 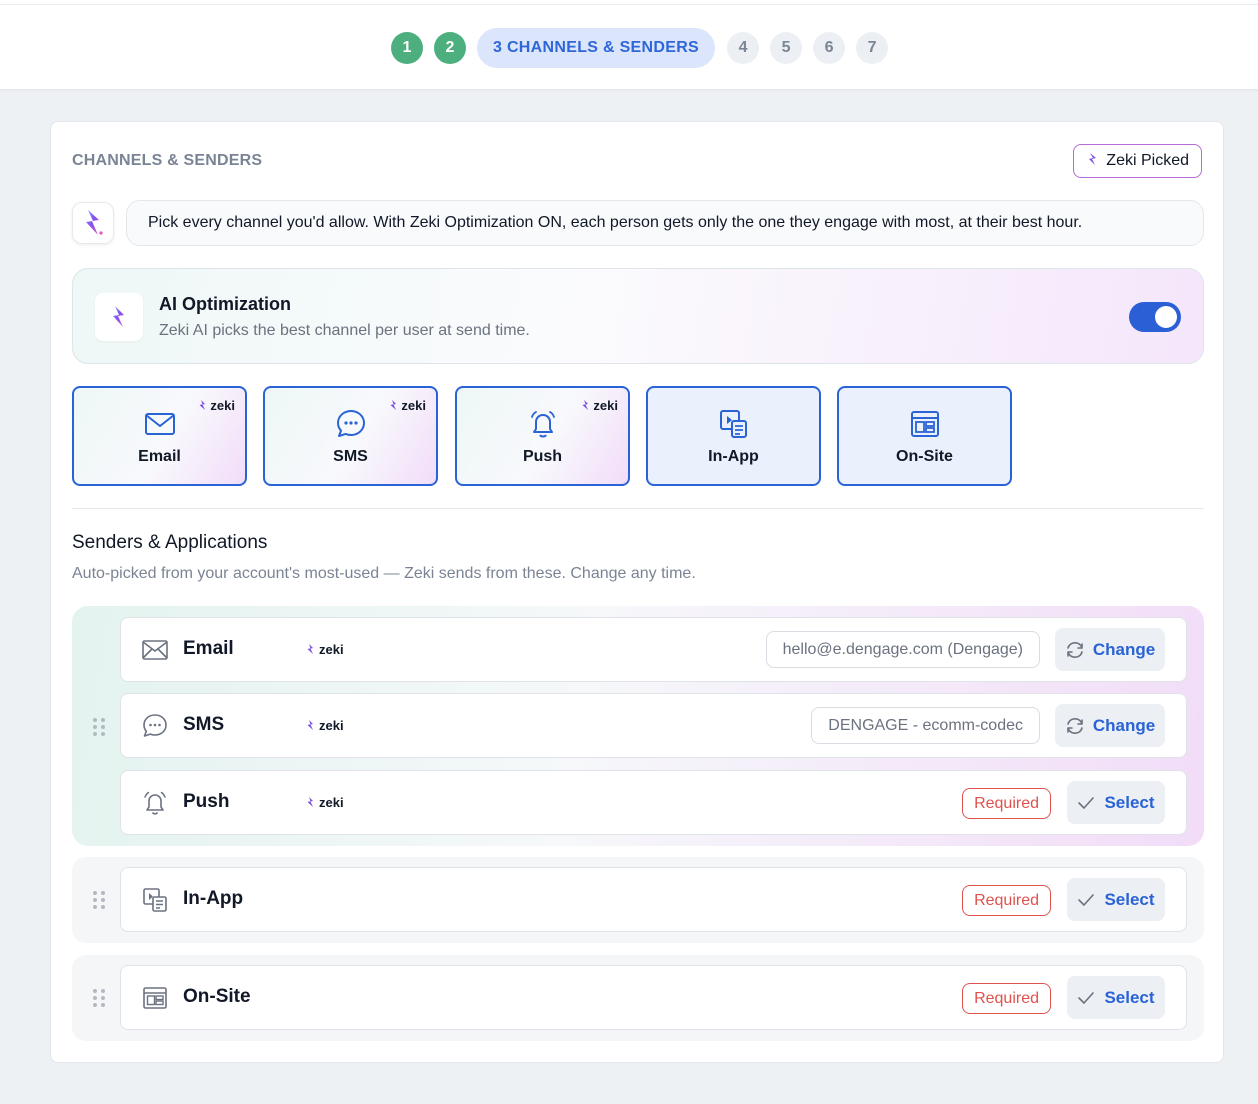 I want to click on section-title: CHANNELS & SENDERS, so click(x=167, y=160).